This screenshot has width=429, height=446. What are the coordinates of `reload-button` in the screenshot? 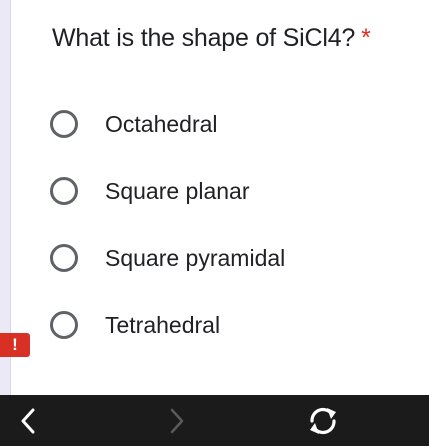 It's located at (323, 420).